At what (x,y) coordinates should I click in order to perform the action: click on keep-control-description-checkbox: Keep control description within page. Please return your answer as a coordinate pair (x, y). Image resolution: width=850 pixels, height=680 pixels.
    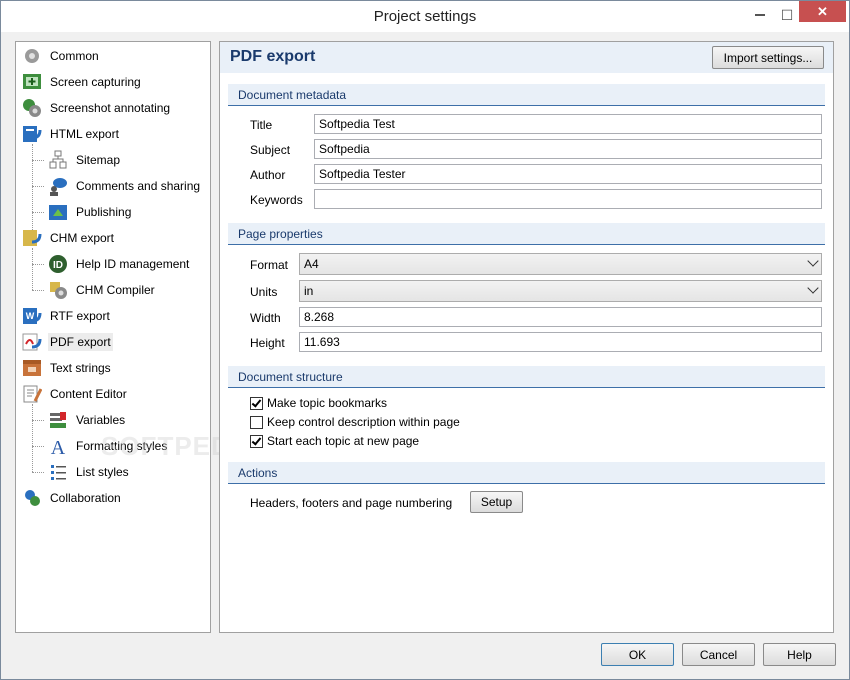
    Looking at the image, I should click on (355, 422).